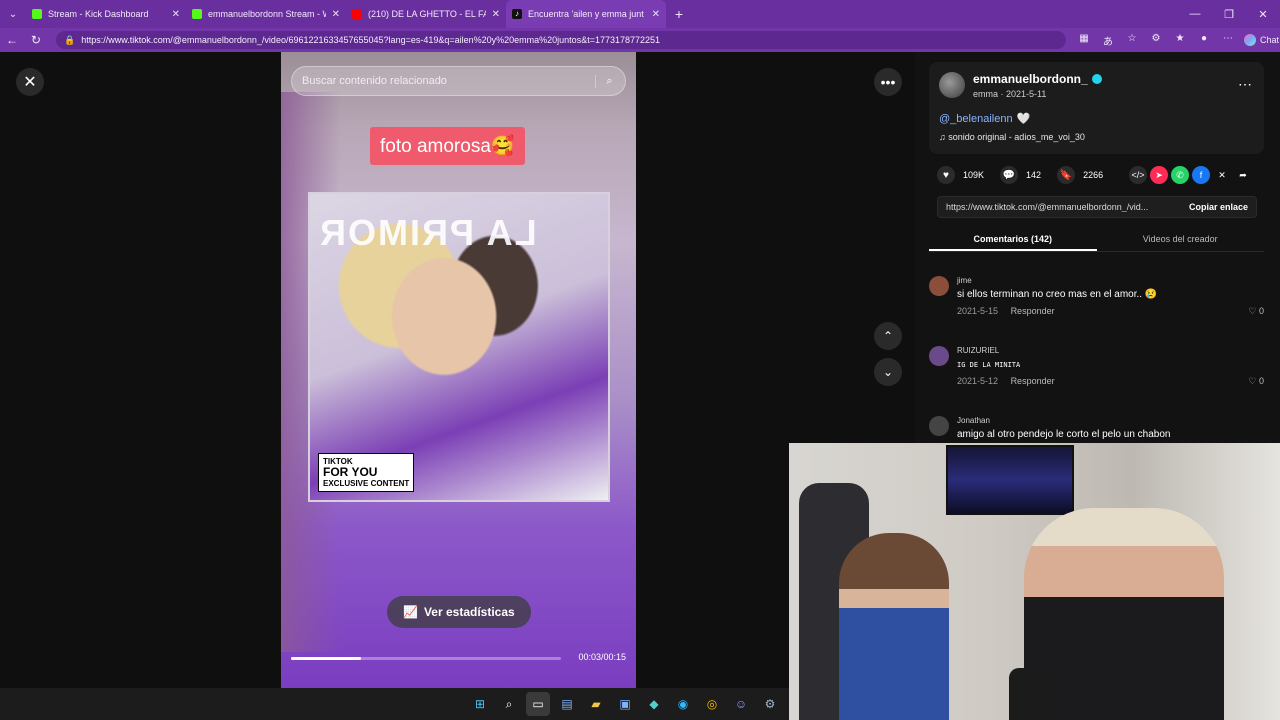  What do you see at coordinates (946, 175) in the screenshot?
I see `like-heart-icon: ♥` at bounding box center [946, 175].